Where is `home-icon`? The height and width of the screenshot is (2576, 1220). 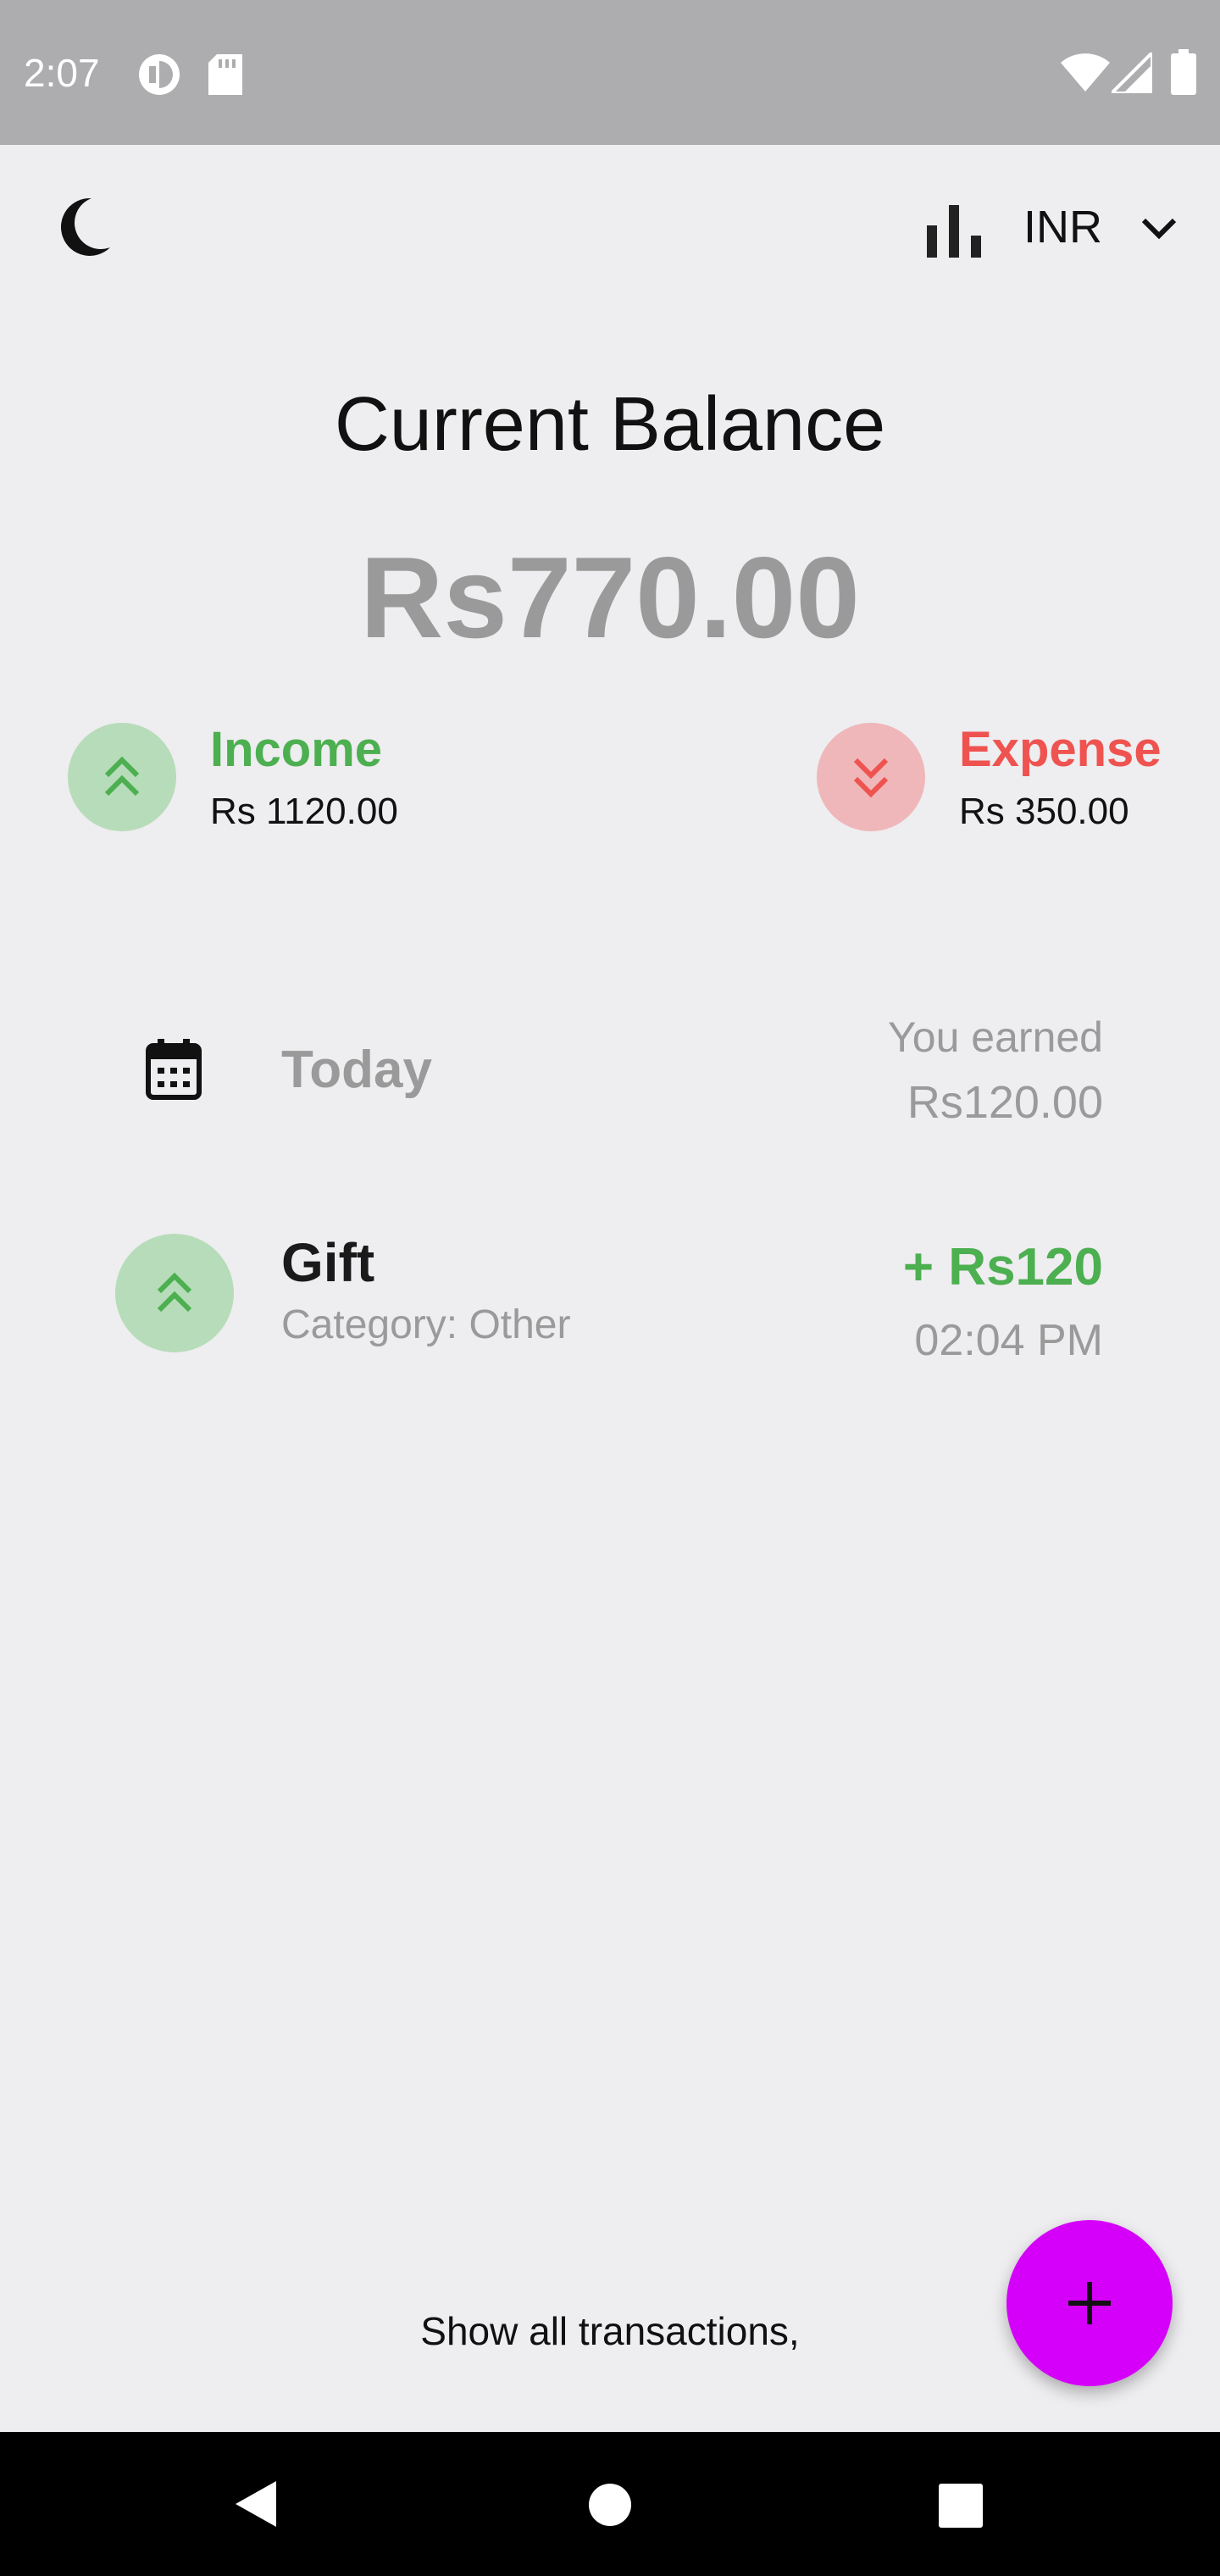 home-icon is located at coordinates (610, 2505).